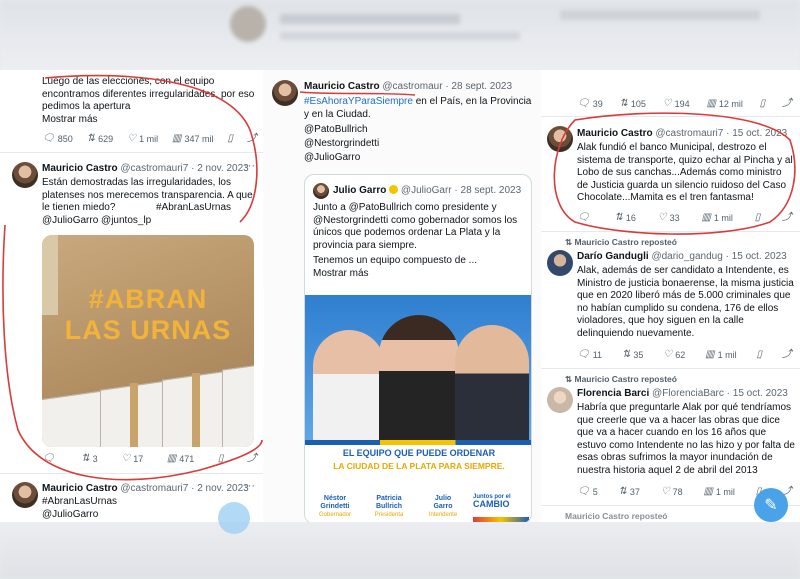 This screenshot has width=800, height=579. I want to click on like-button: ♡ 62, so click(674, 355).